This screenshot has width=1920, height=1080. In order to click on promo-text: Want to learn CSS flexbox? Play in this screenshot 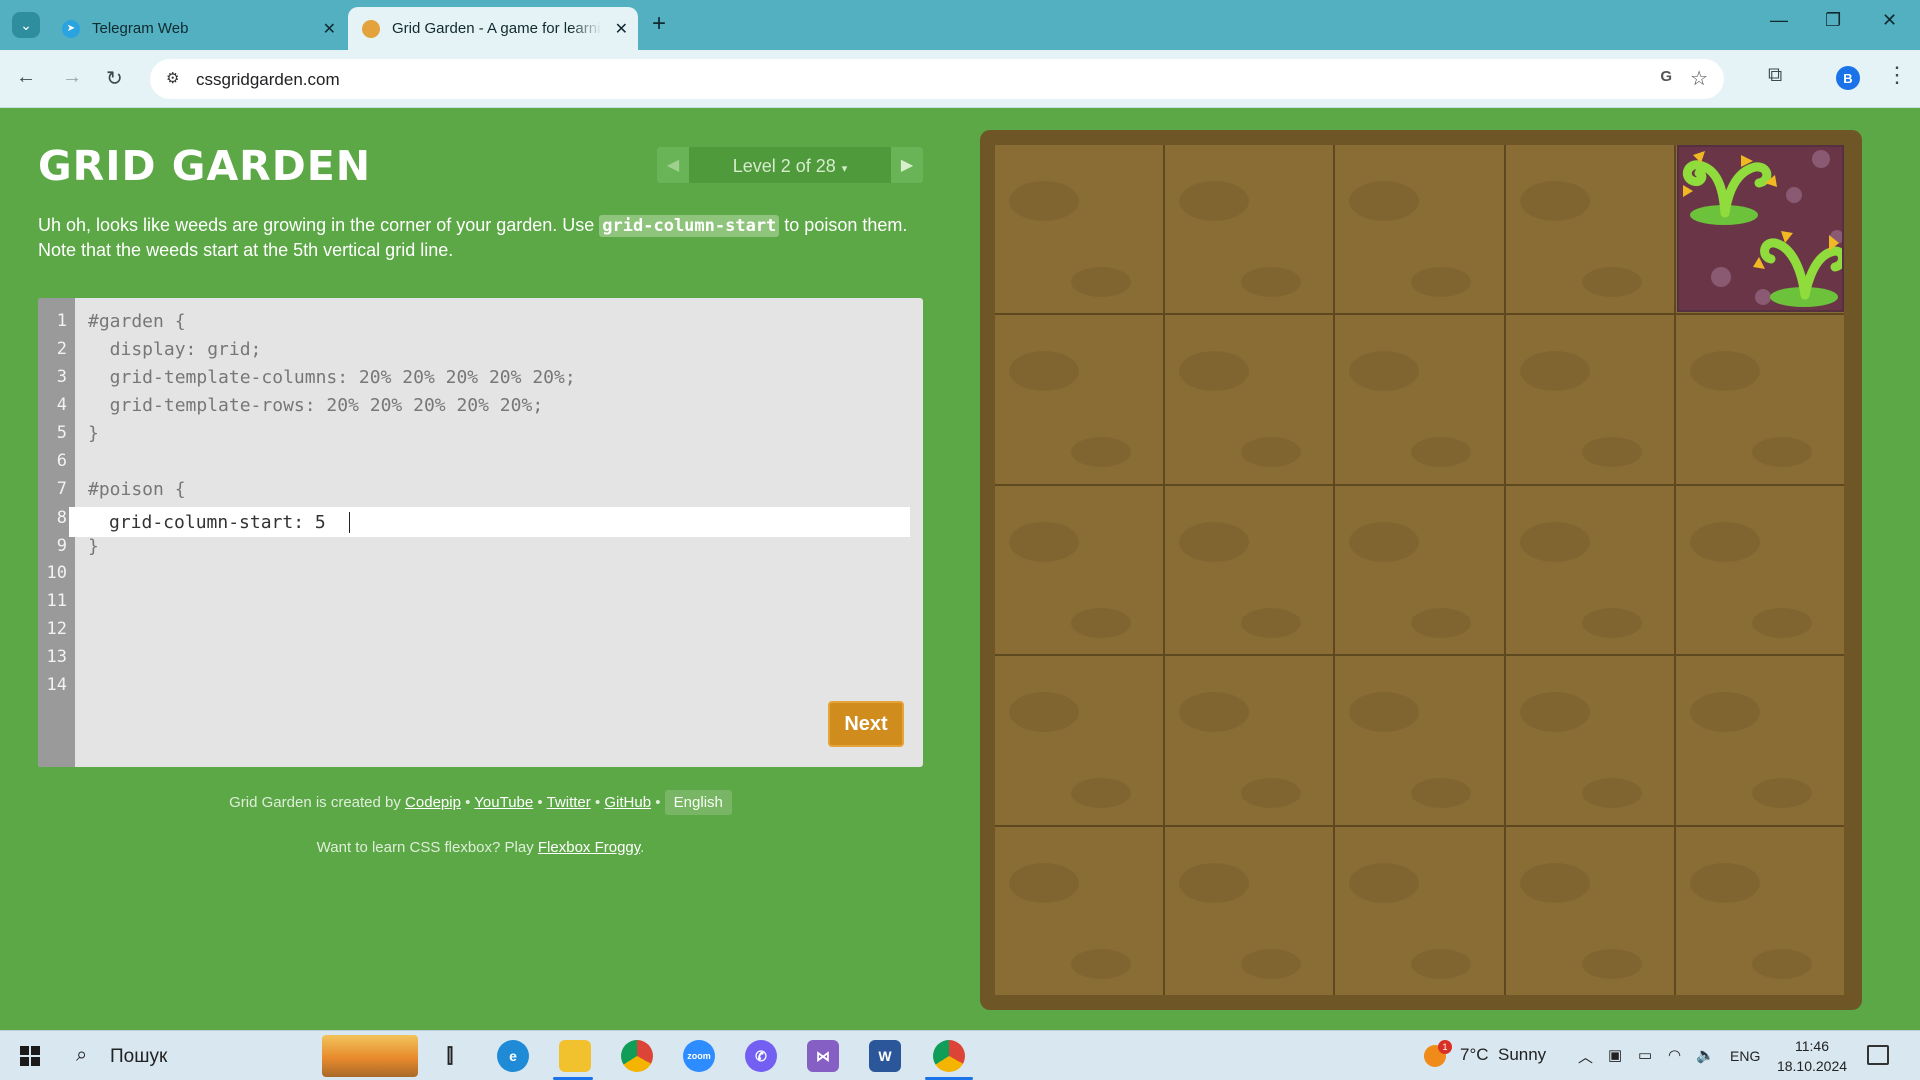, I will do `click(425, 847)`.